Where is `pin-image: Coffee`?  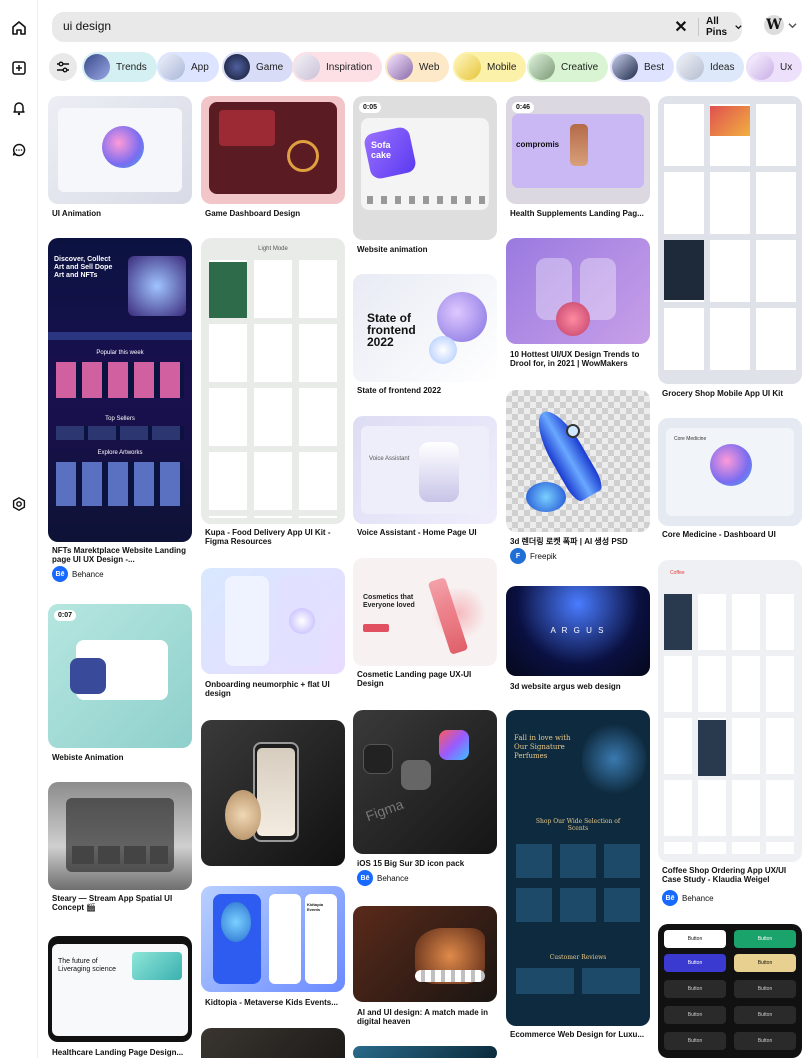 pin-image: Coffee is located at coordinates (730, 711).